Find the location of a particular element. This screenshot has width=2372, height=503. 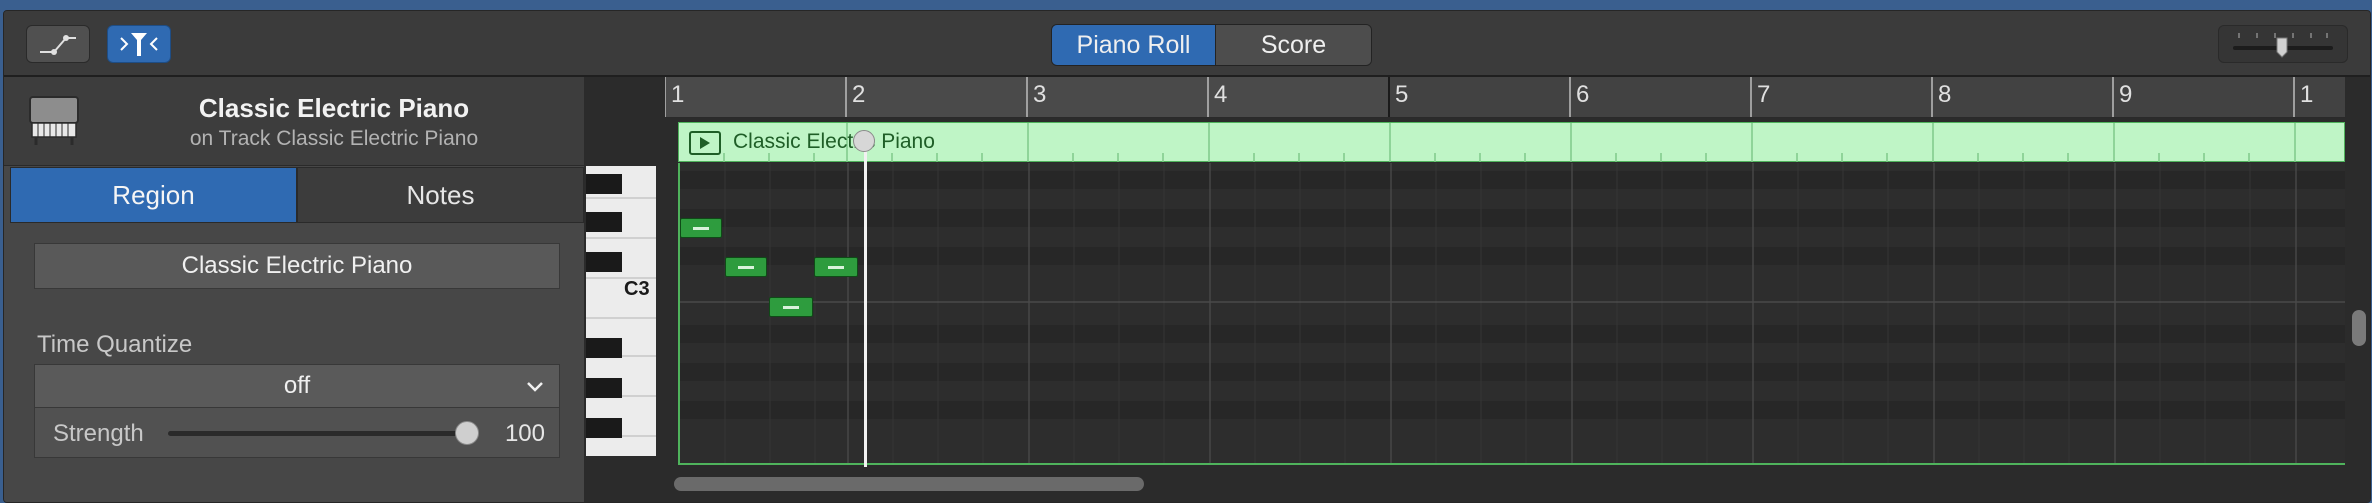

vertical-scrollbar is located at coordinates (2359, 328).